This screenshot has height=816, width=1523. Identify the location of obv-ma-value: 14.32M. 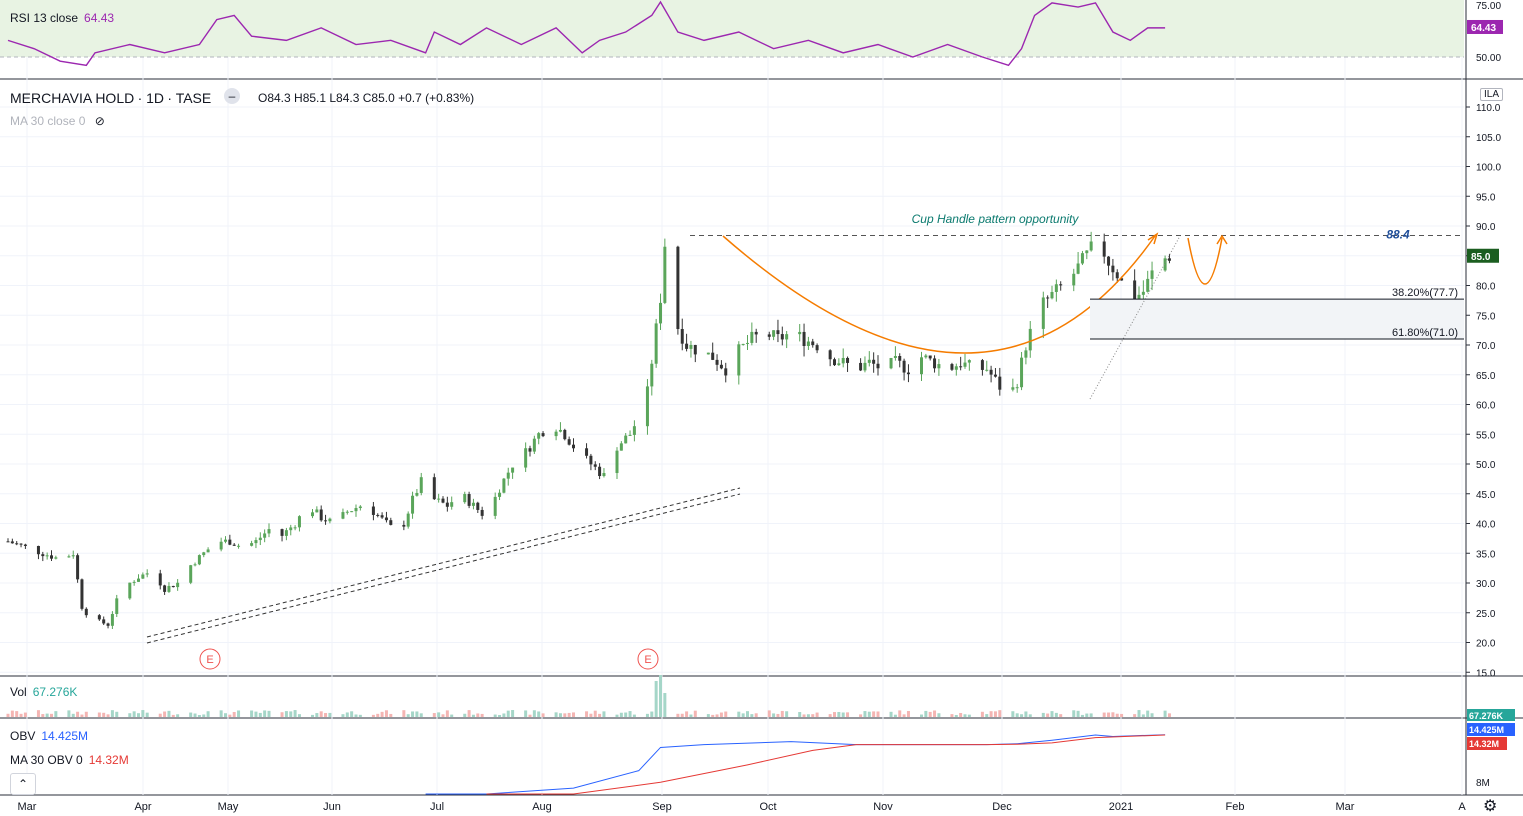
(108, 760).